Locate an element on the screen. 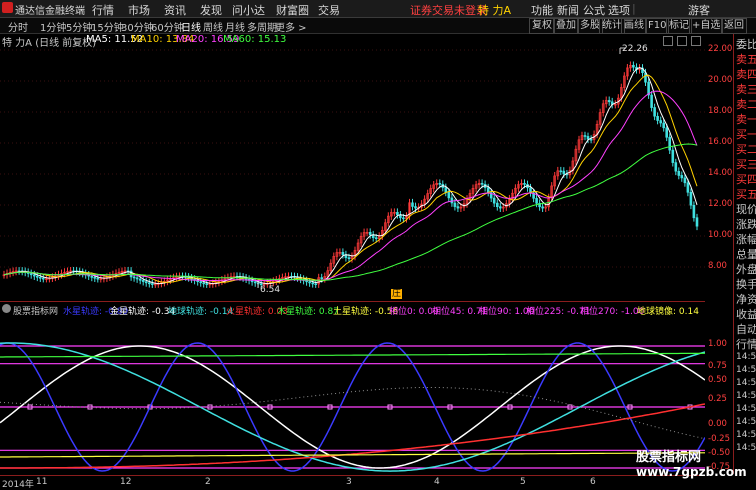  period-5min: 5分钟 is located at coordinates (79, 26).